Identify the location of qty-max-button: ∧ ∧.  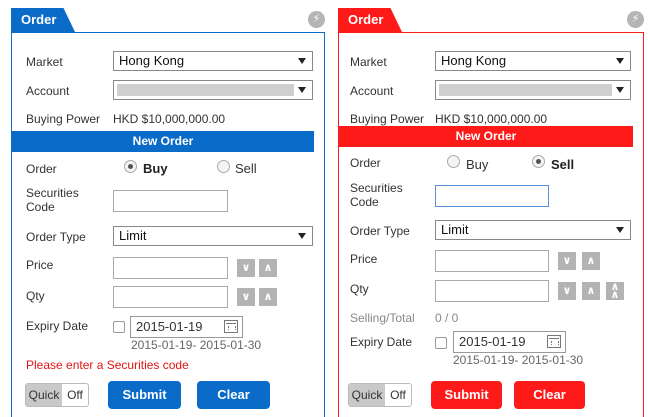
(615, 291).